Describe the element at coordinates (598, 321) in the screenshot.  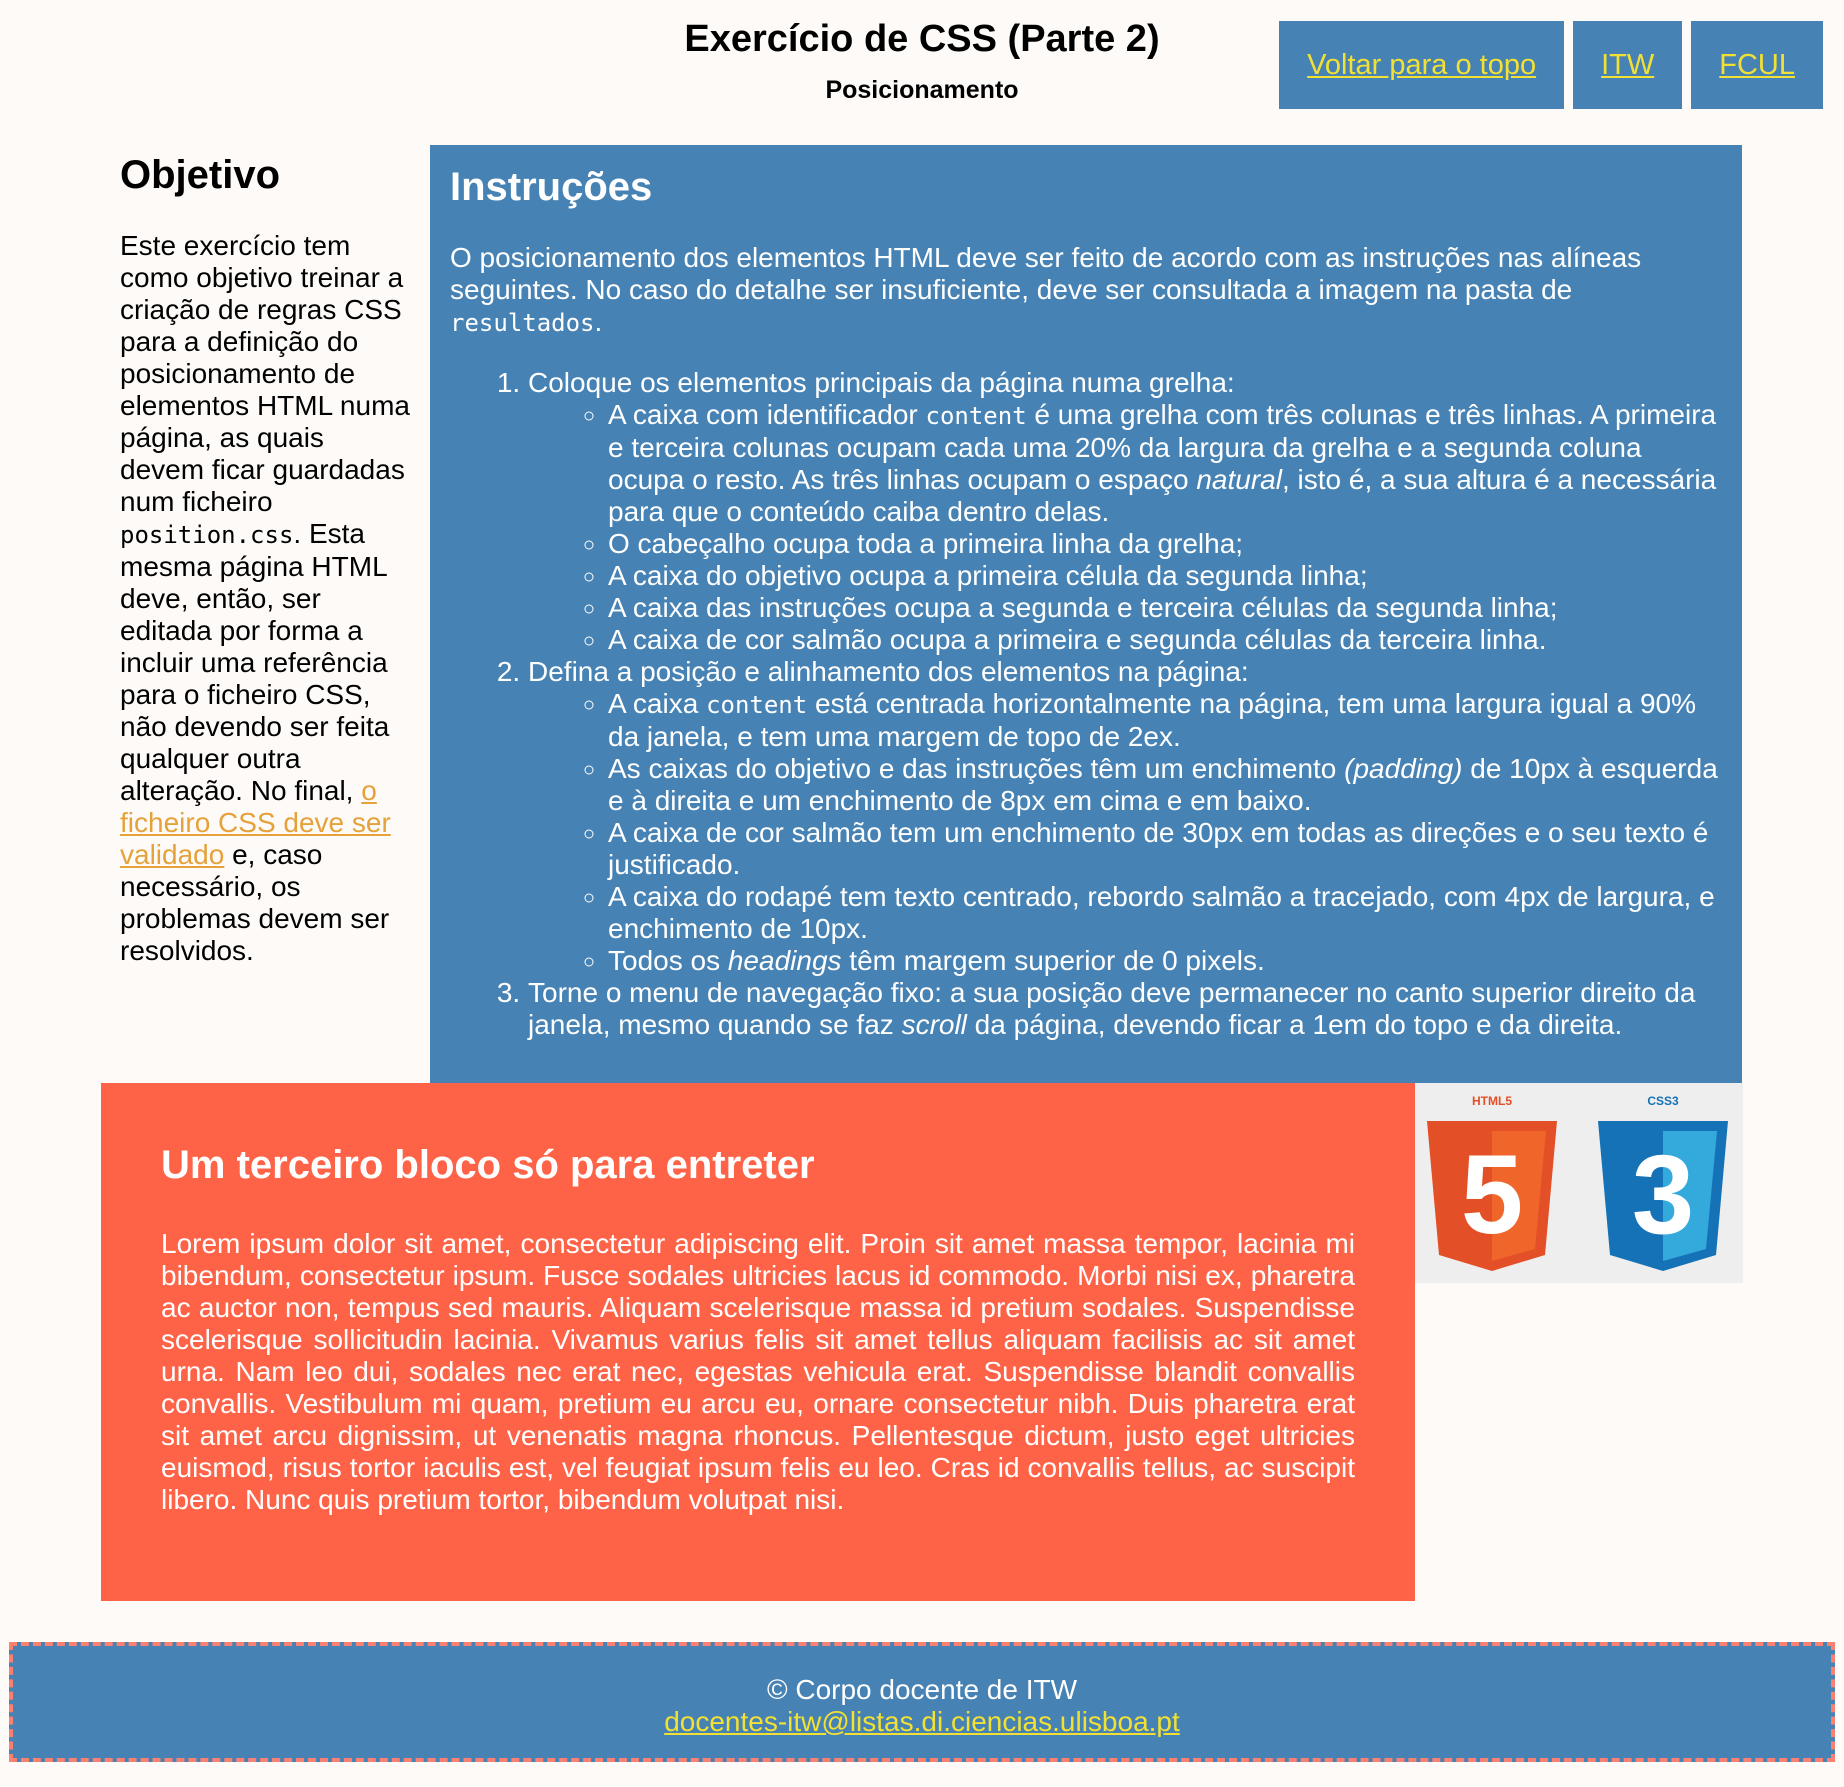
I see `intro-text: .` at that location.